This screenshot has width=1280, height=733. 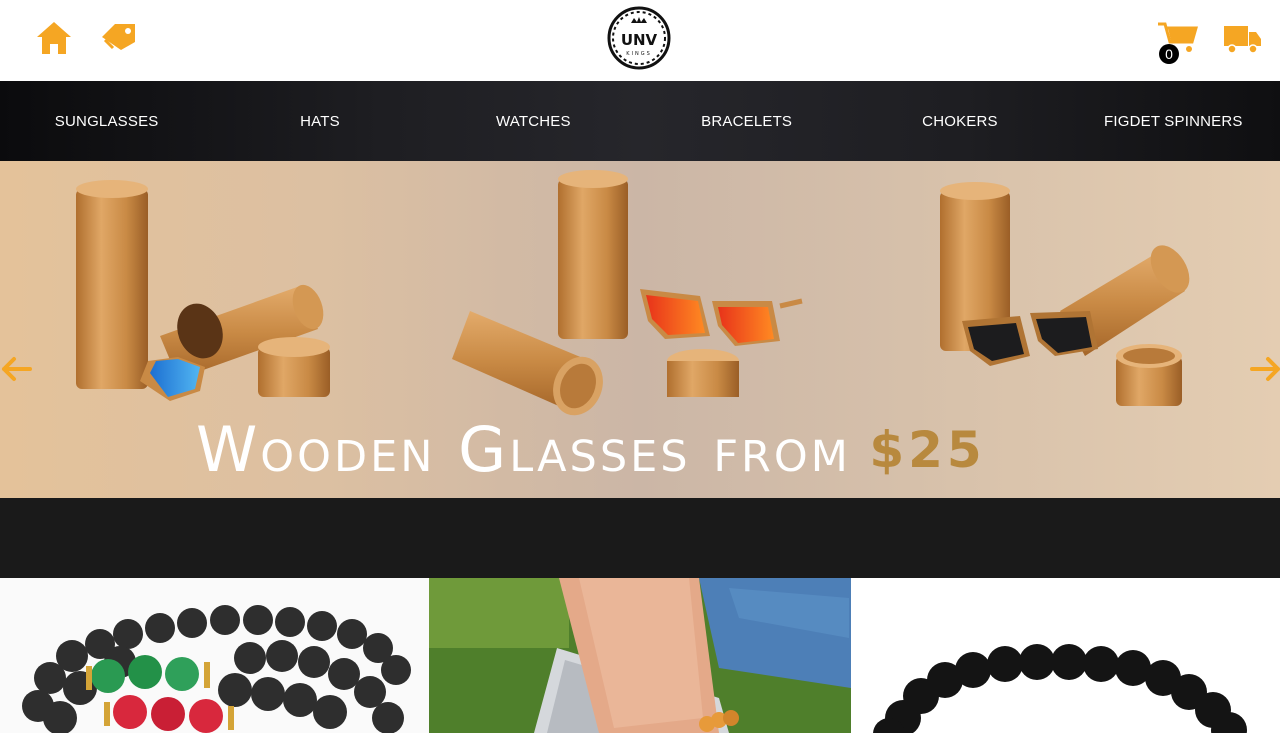 I want to click on svg-text: KINGS, so click(x=639, y=54).